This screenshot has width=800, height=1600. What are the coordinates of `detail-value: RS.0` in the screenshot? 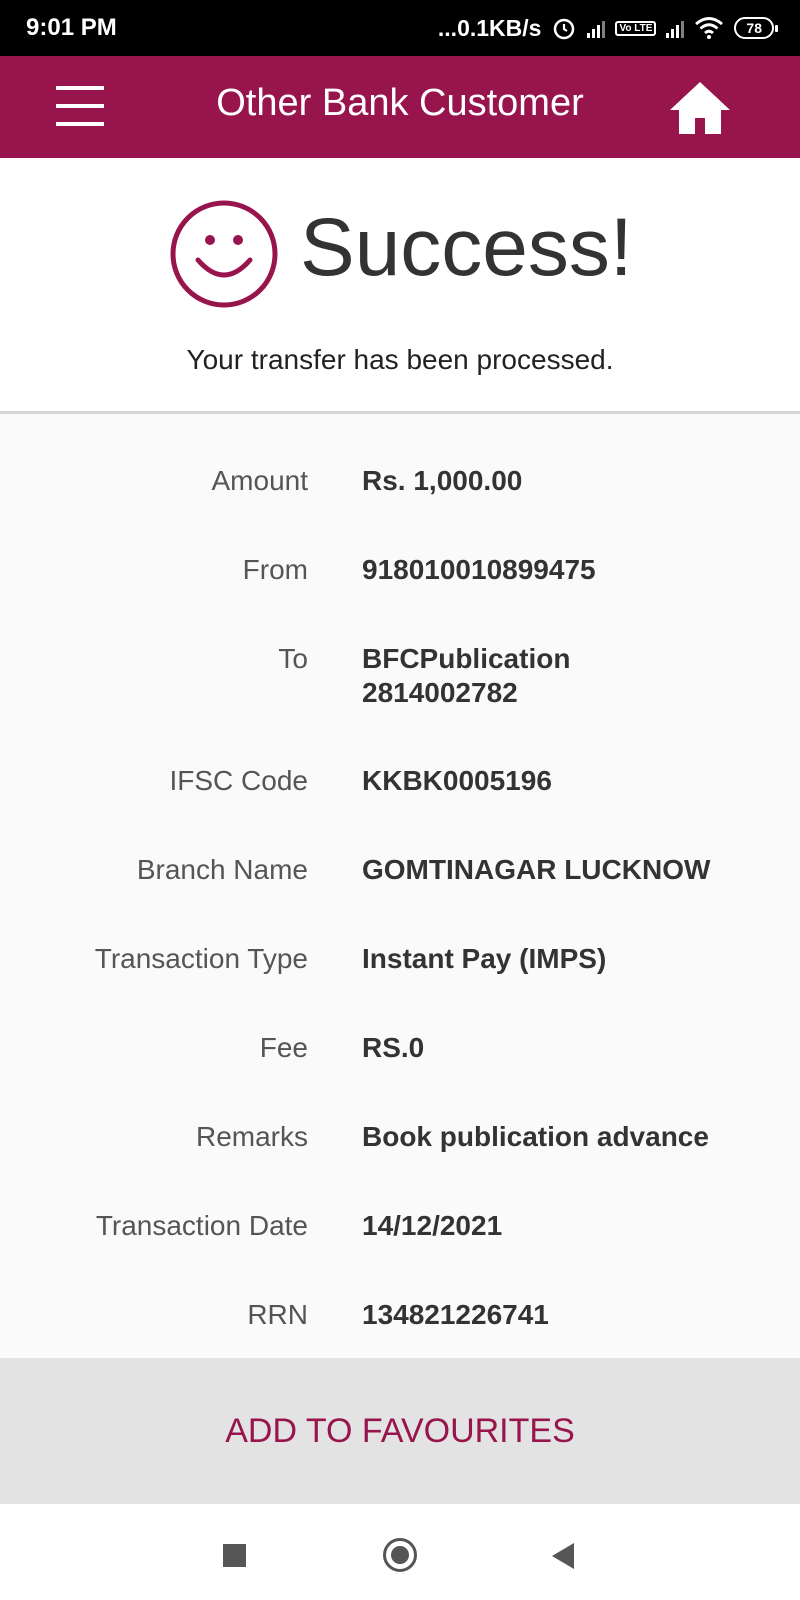 It's located at (393, 1047).